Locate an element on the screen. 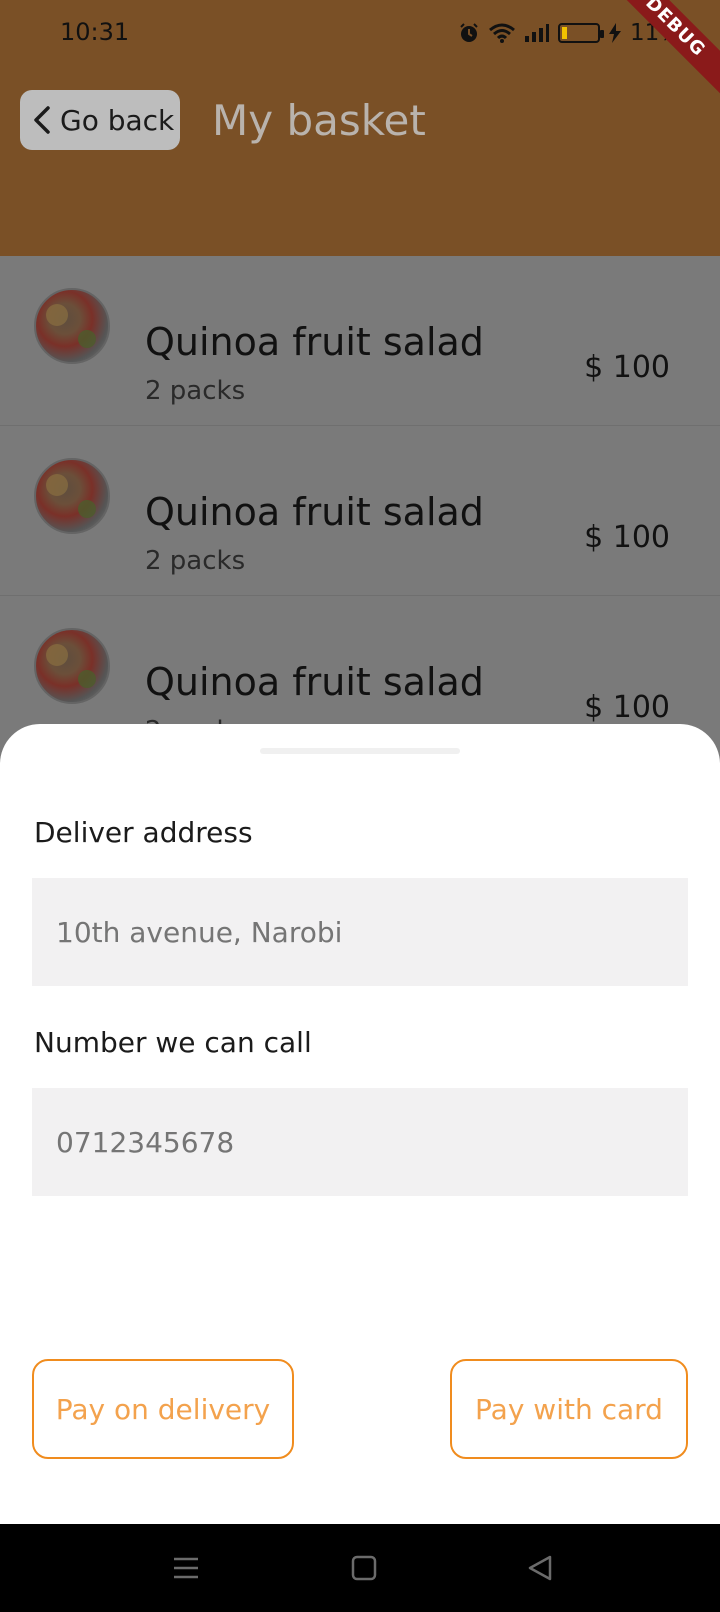 The width and height of the screenshot is (720, 1612). alarm-icon is located at coordinates (469, 32).